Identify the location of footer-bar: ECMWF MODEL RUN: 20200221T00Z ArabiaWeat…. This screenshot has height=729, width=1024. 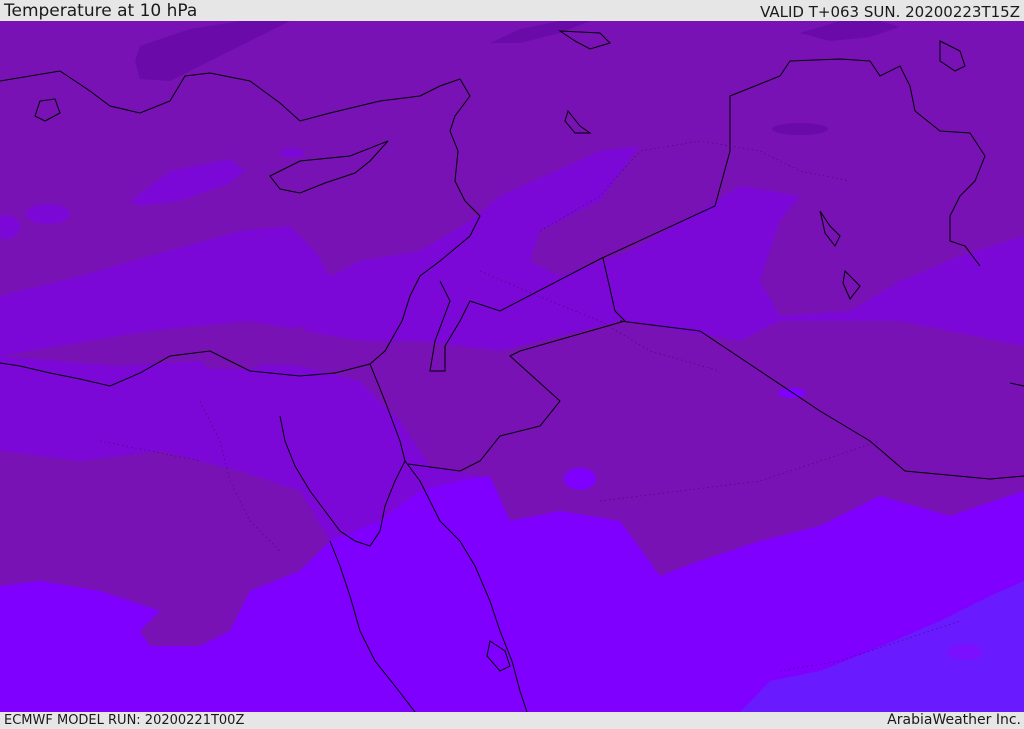
(512, 720).